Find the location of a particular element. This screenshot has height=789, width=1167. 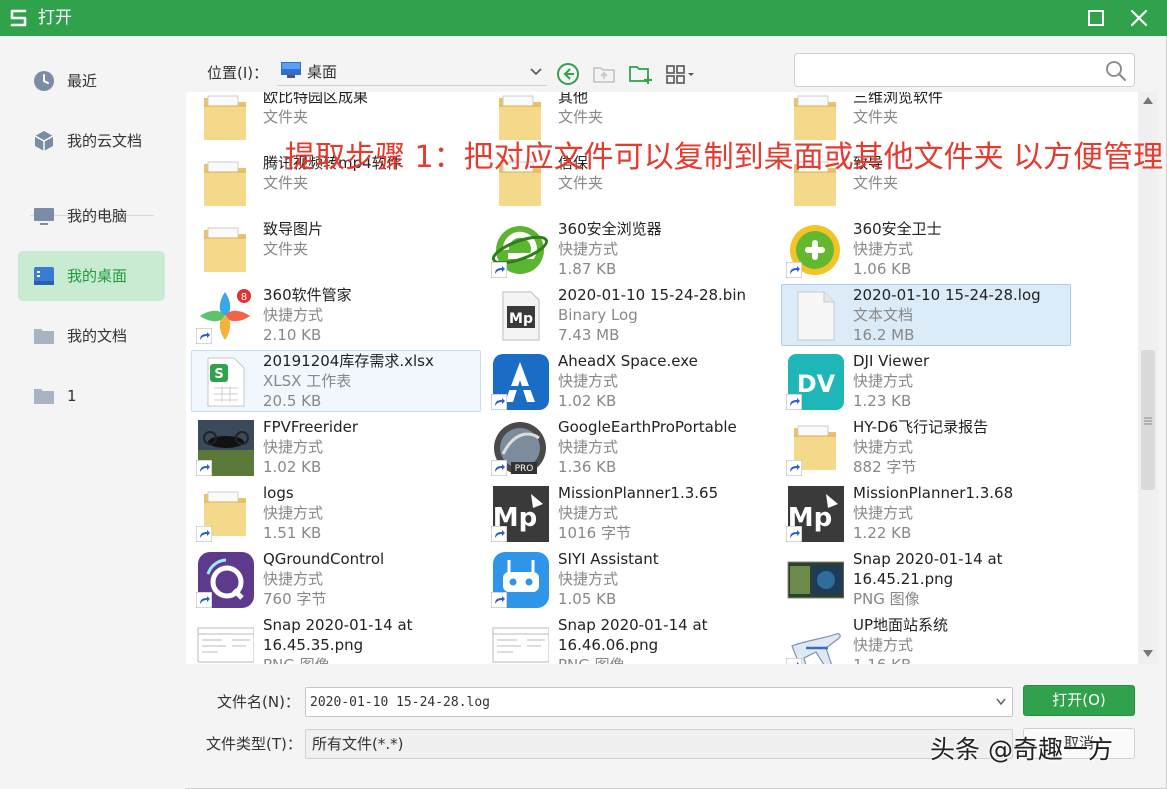

sidebar-item-my-computer: 我的电脑 is located at coordinates (91, 216).